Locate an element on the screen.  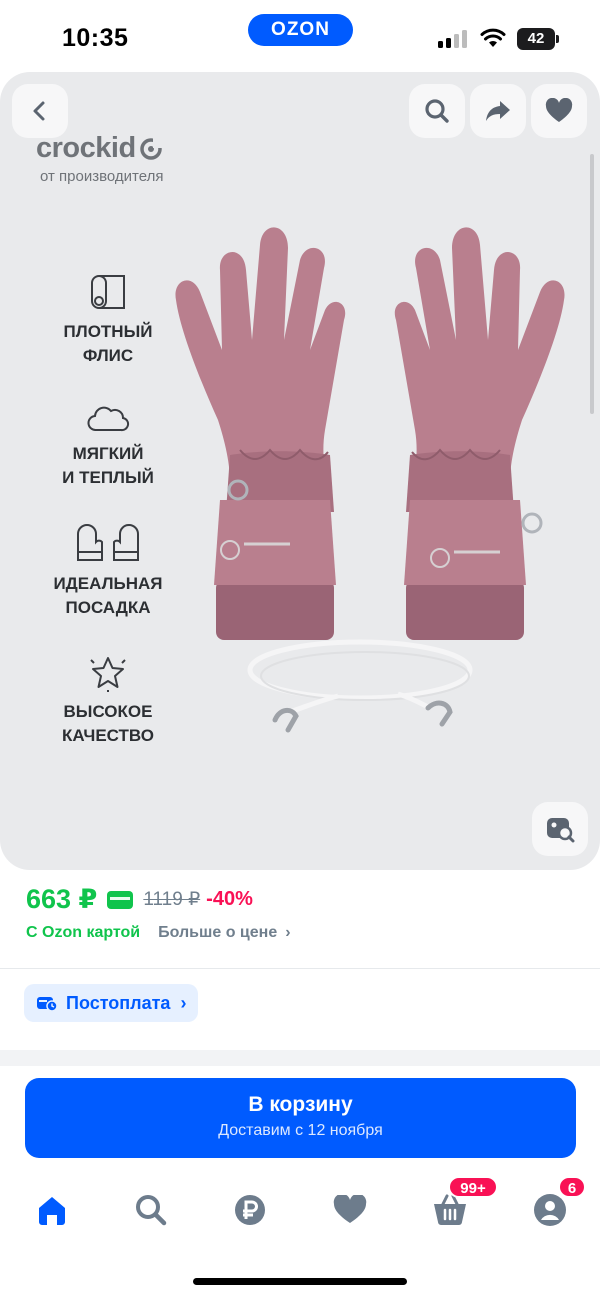
brand-mark-icon is located at coordinates (151, 148).